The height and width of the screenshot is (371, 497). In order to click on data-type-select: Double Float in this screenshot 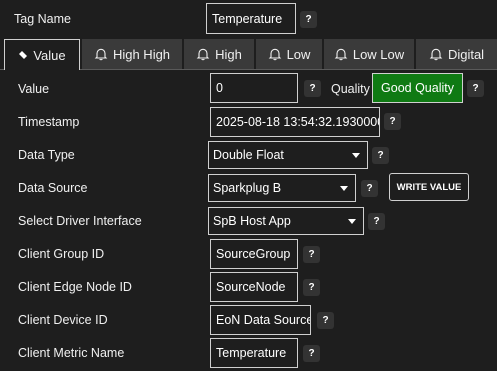, I will do `click(288, 155)`.